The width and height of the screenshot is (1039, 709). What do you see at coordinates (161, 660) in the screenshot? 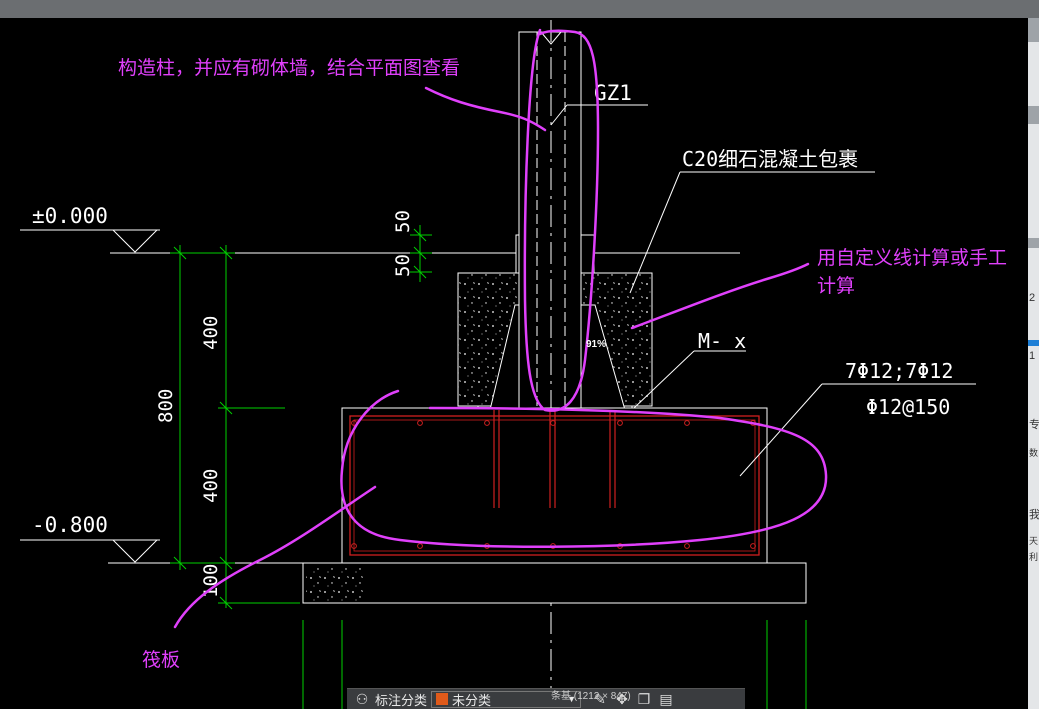
I see `annotation-raft-note: 筏板` at bounding box center [161, 660].